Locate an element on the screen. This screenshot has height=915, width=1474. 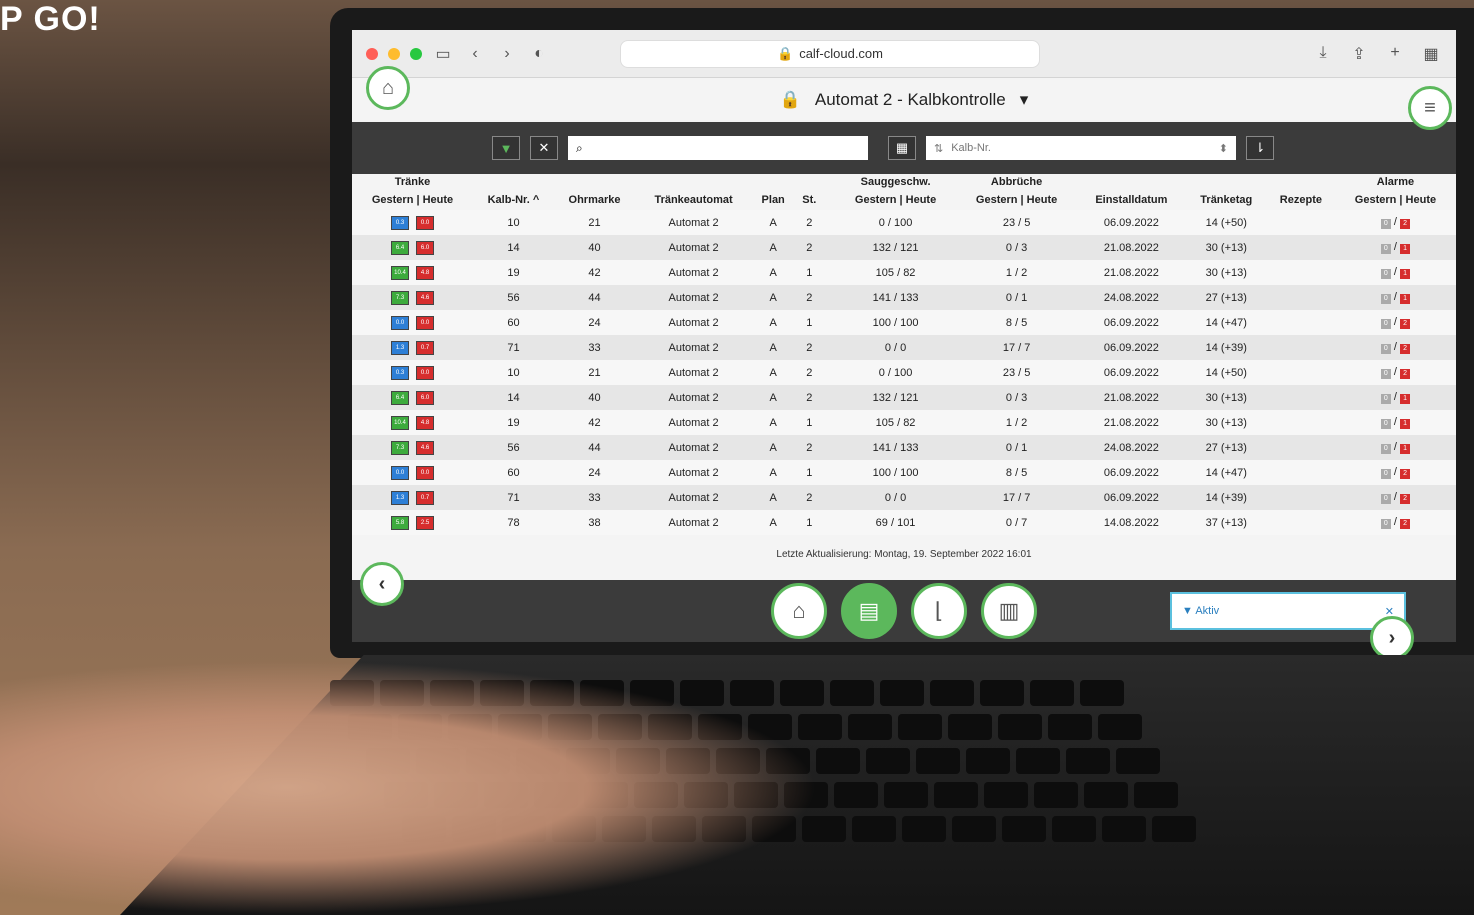
lock-icon: 🔒 is located at coordinates (790, 99).